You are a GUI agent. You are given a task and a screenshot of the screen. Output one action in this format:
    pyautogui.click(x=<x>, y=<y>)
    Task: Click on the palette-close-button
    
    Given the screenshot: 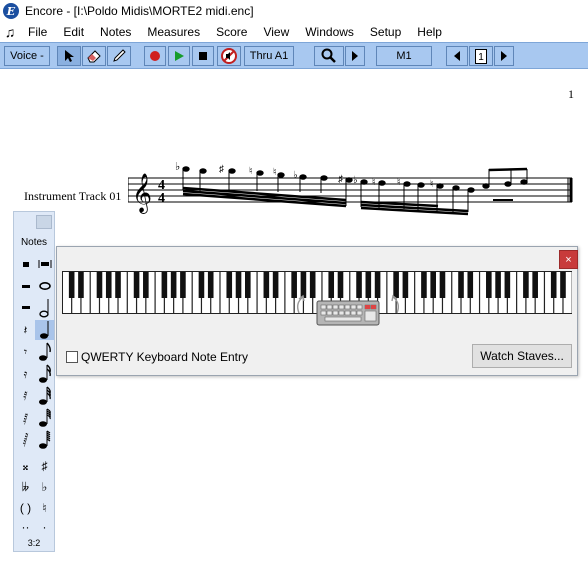 What is the action you would take?
    pyautogui.click(x=44, y=222)
    